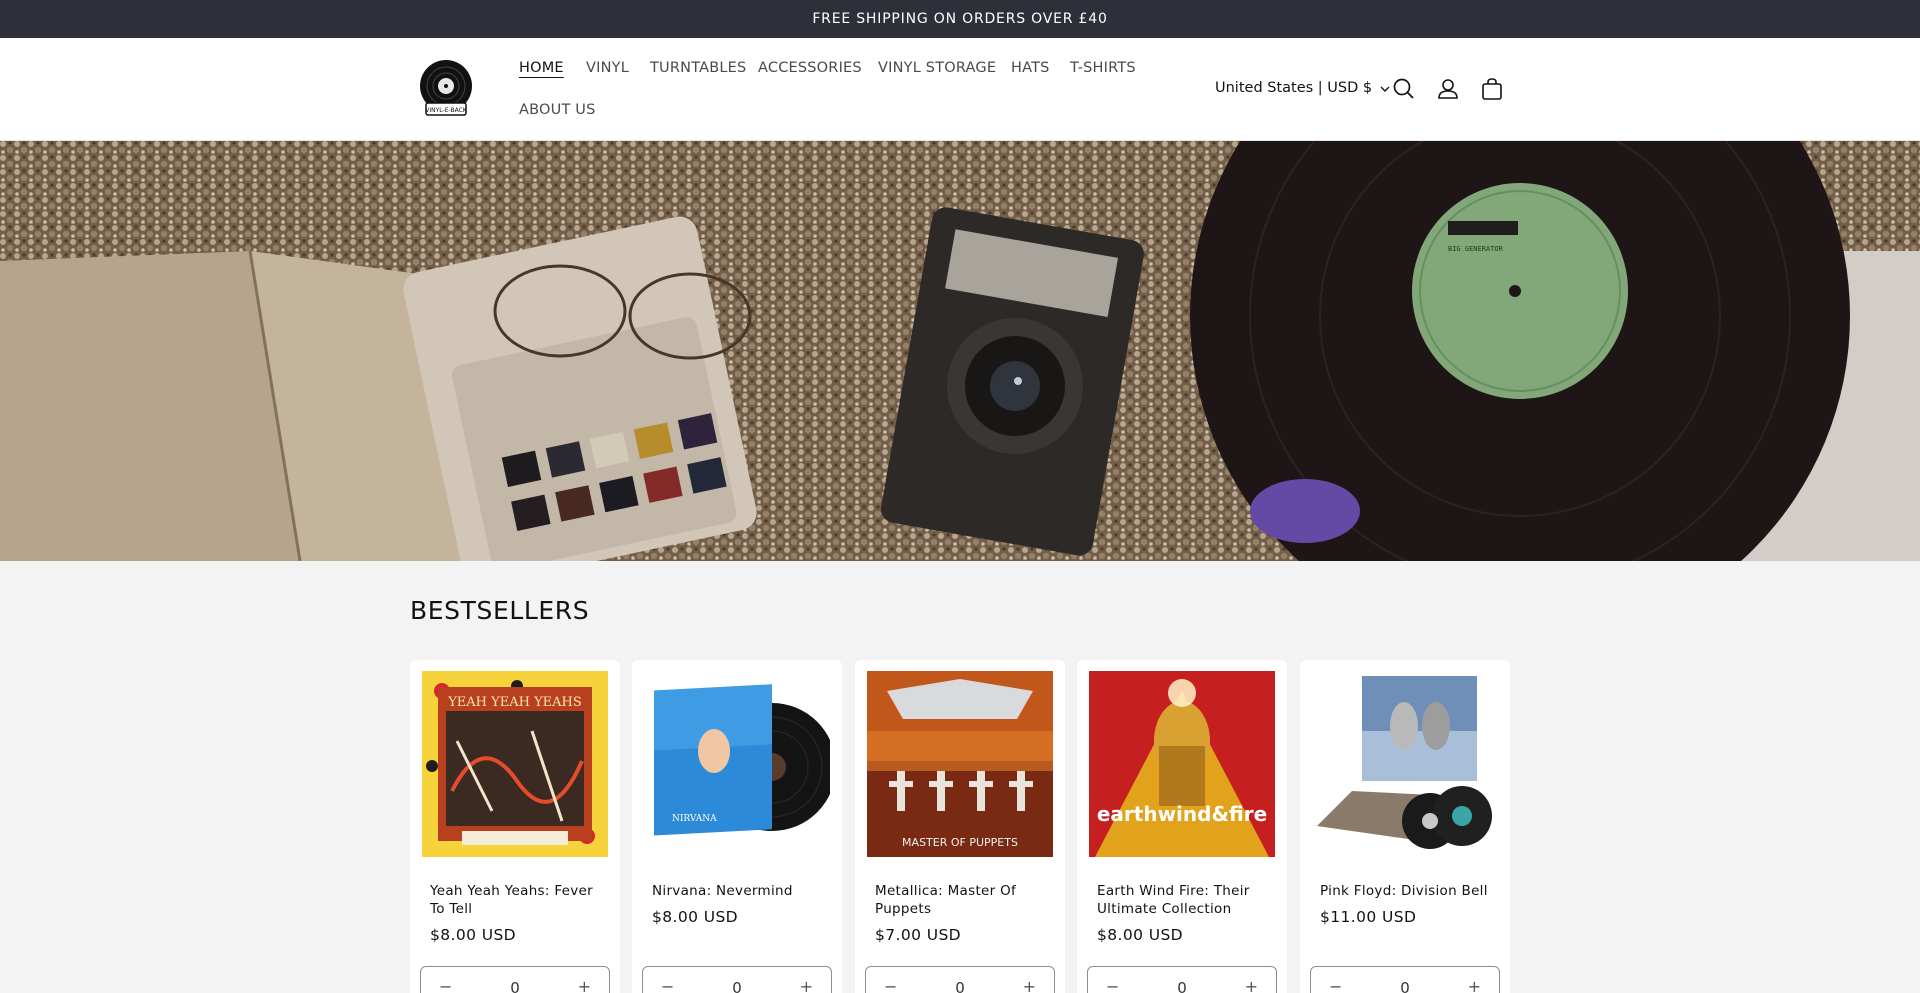 The height and width of the screenshot is (993, 1920). I want to click on site-logo: VINYL-E-BACK, so click(446, 89).